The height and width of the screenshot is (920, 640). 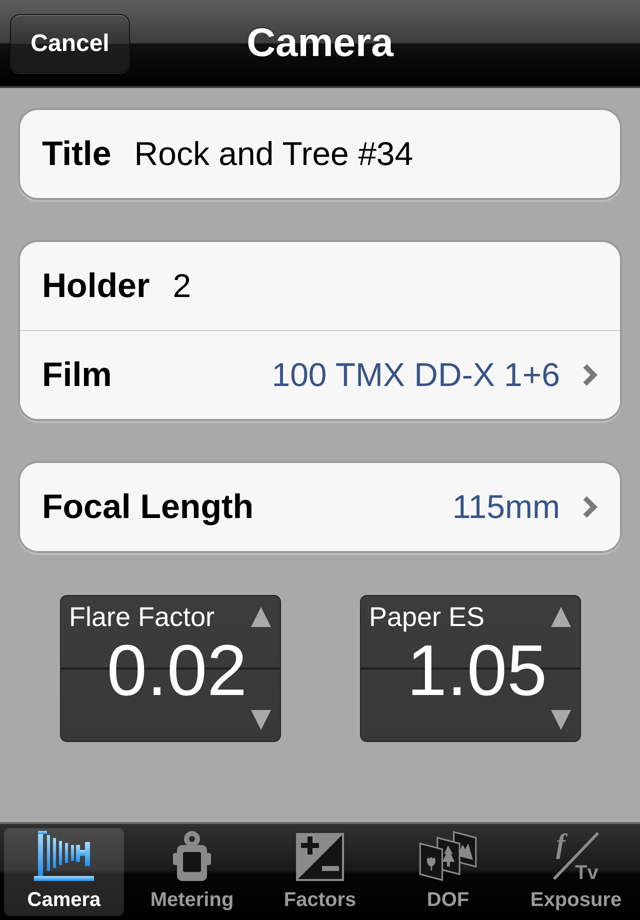 What do you see at coordinates (427, 617) in the screenshot?
I see `stepper-label: Paper ES` at bounding box center [427, 617].